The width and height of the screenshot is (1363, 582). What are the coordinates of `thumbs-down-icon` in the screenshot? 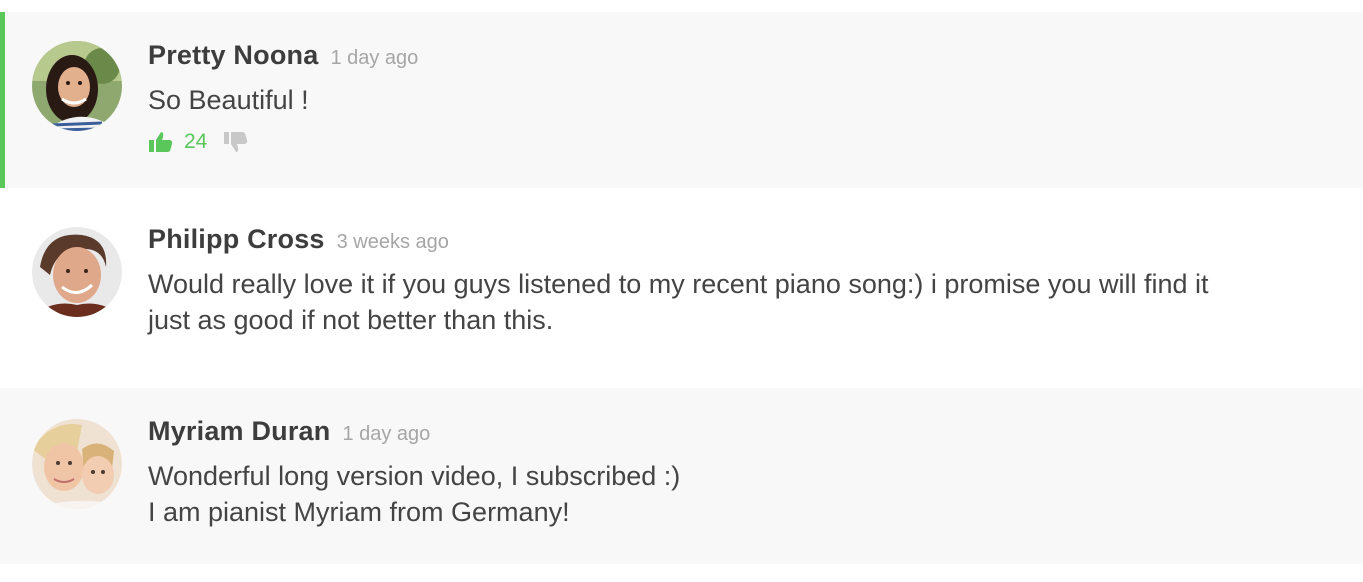 It's located at (236, 142).